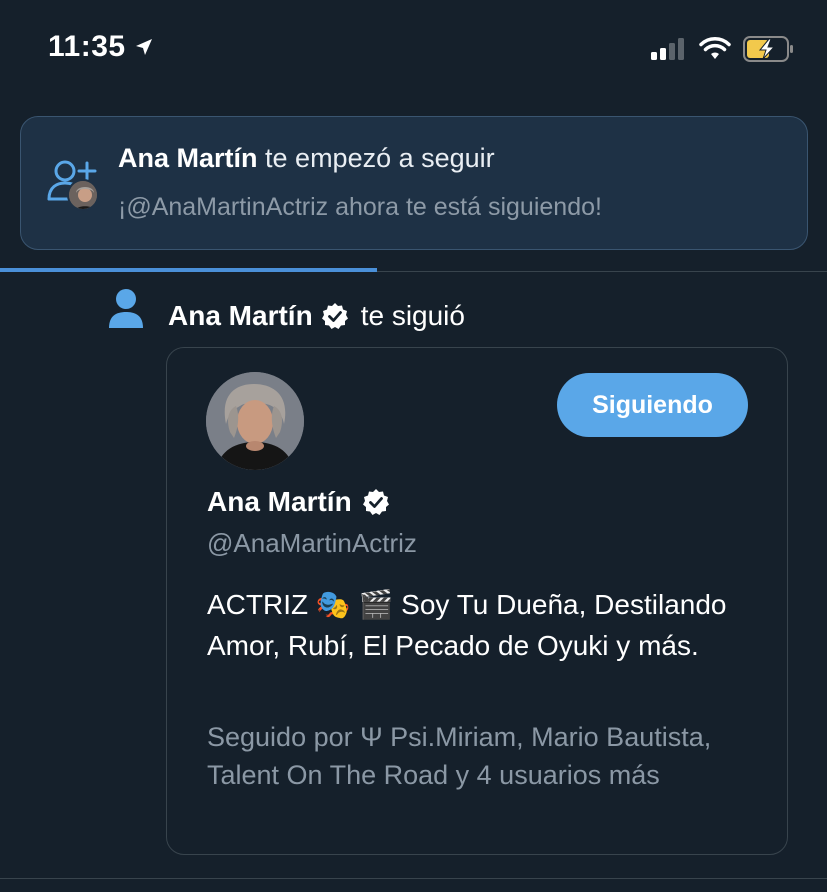 This screenshot has height=892, width=827. I want to click on status-bar: 11:35, so click(413, 50).